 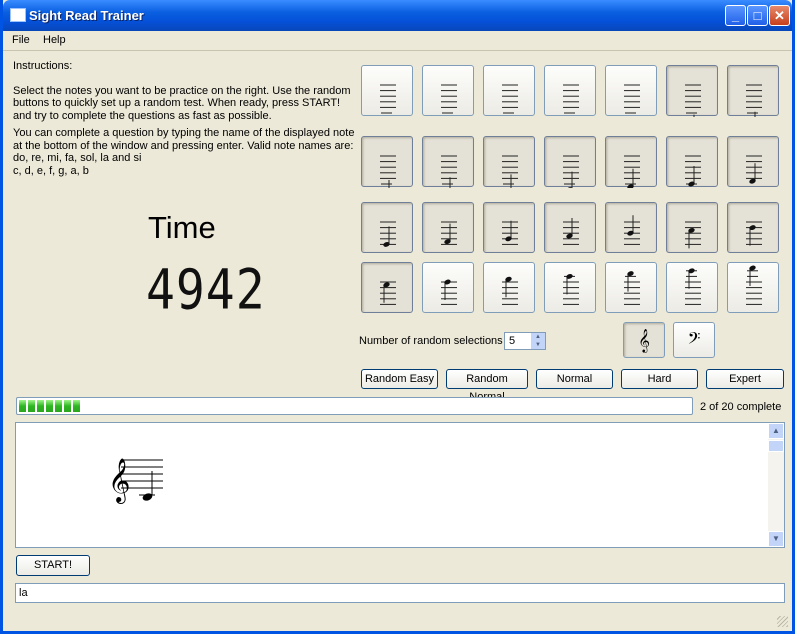 What do you see at coordinates (776, 431) in the screenshot?
I see `scroll-up-icon: ▲` at bounding box center [776, 431].